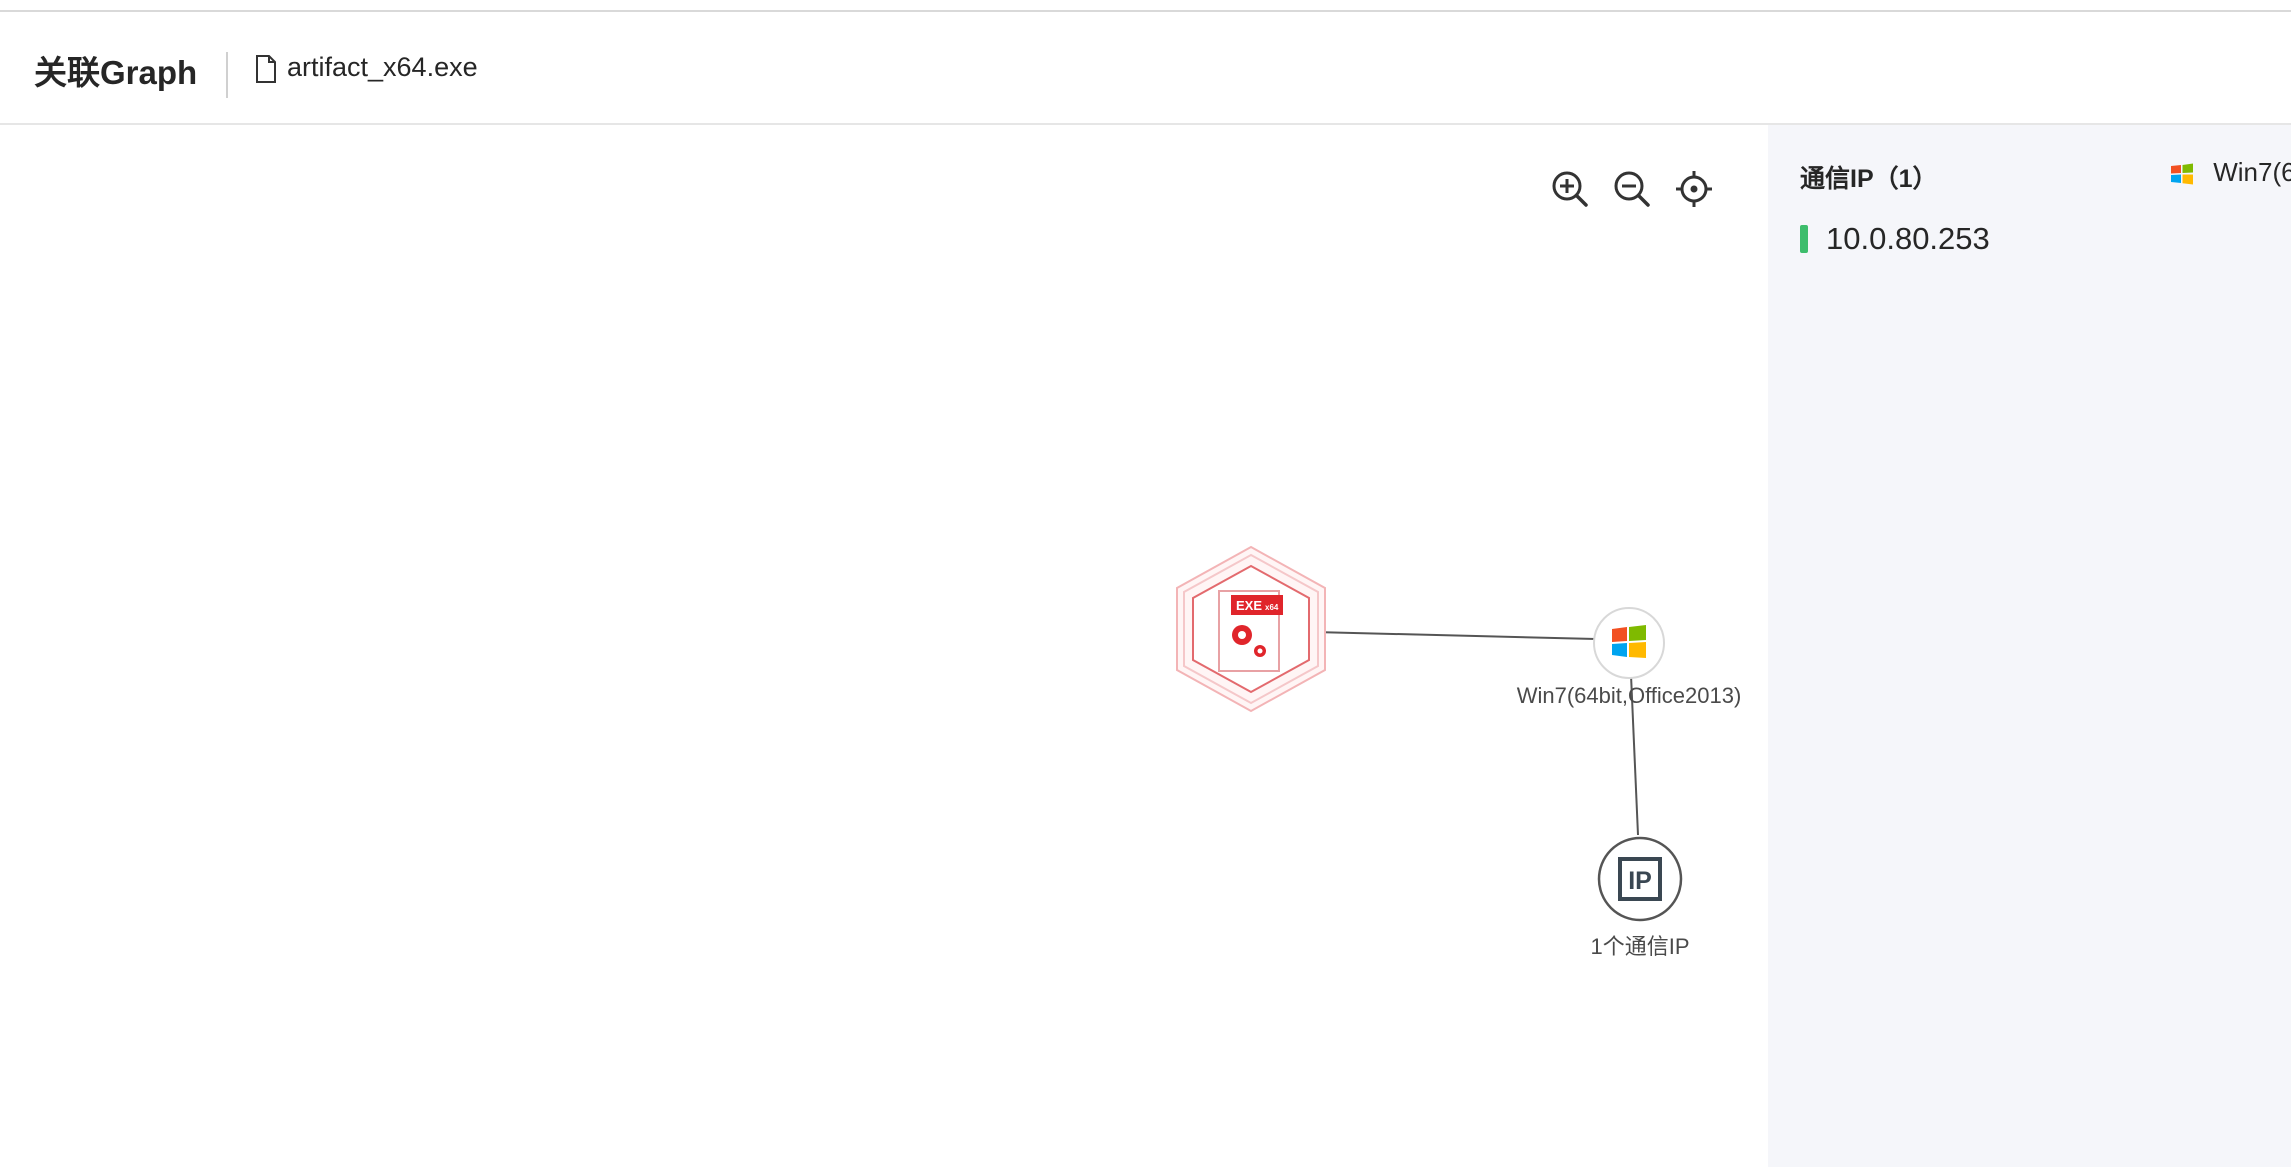  I want to click on title-divider, so click(227, 75).